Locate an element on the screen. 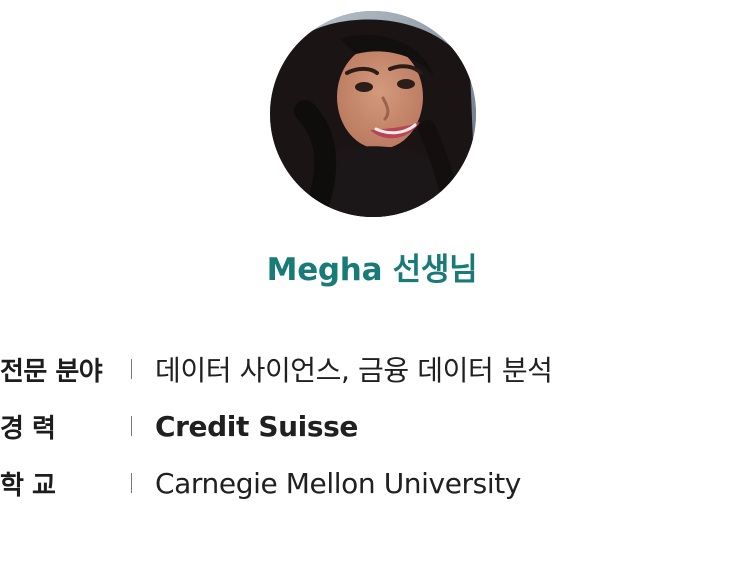 This screenshot has height=573, width=744. detail-label-career-text: 경 력 is located at coordinates (28, 428).